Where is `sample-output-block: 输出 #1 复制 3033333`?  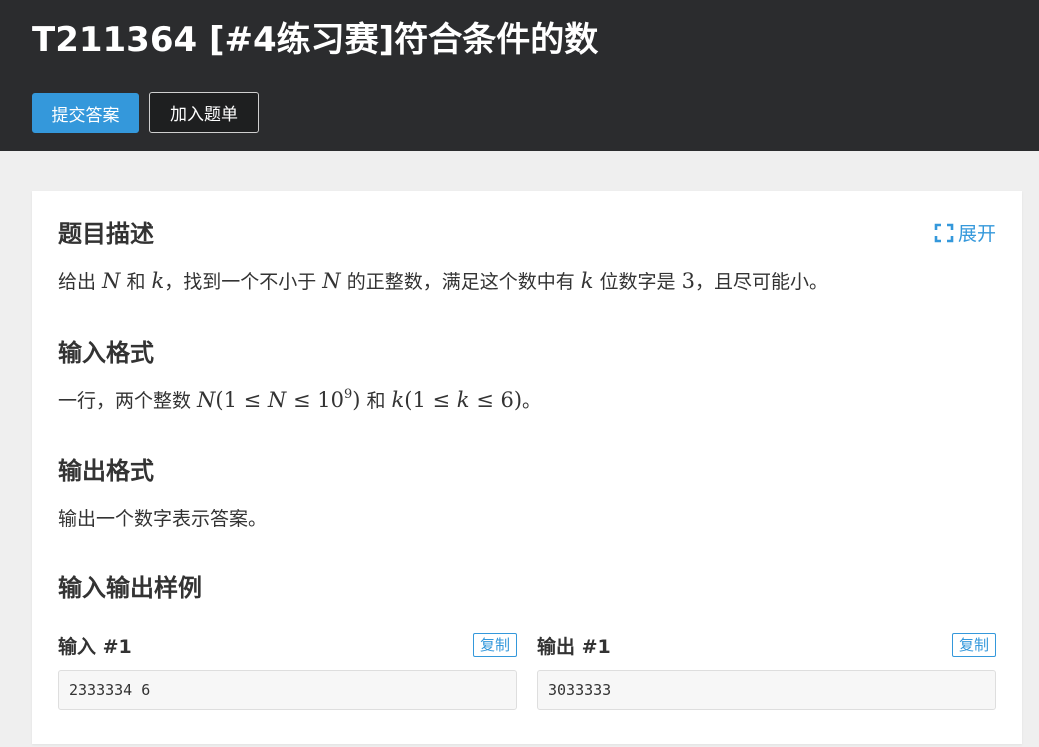
sample-output-block: 输出 #1 复制 3033333 is located at coordinates (766, 671).